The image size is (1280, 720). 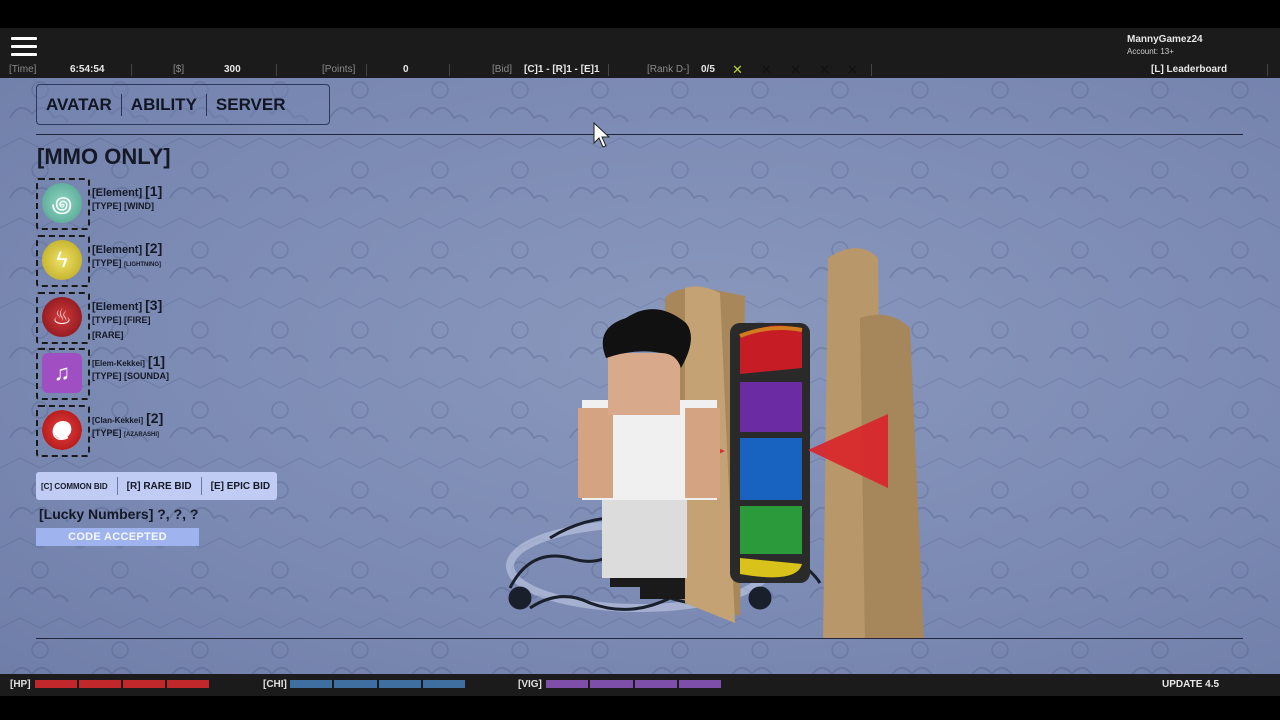 I want to click on slot-category: [Clan-Kekkei], so click(x=118, y=420).